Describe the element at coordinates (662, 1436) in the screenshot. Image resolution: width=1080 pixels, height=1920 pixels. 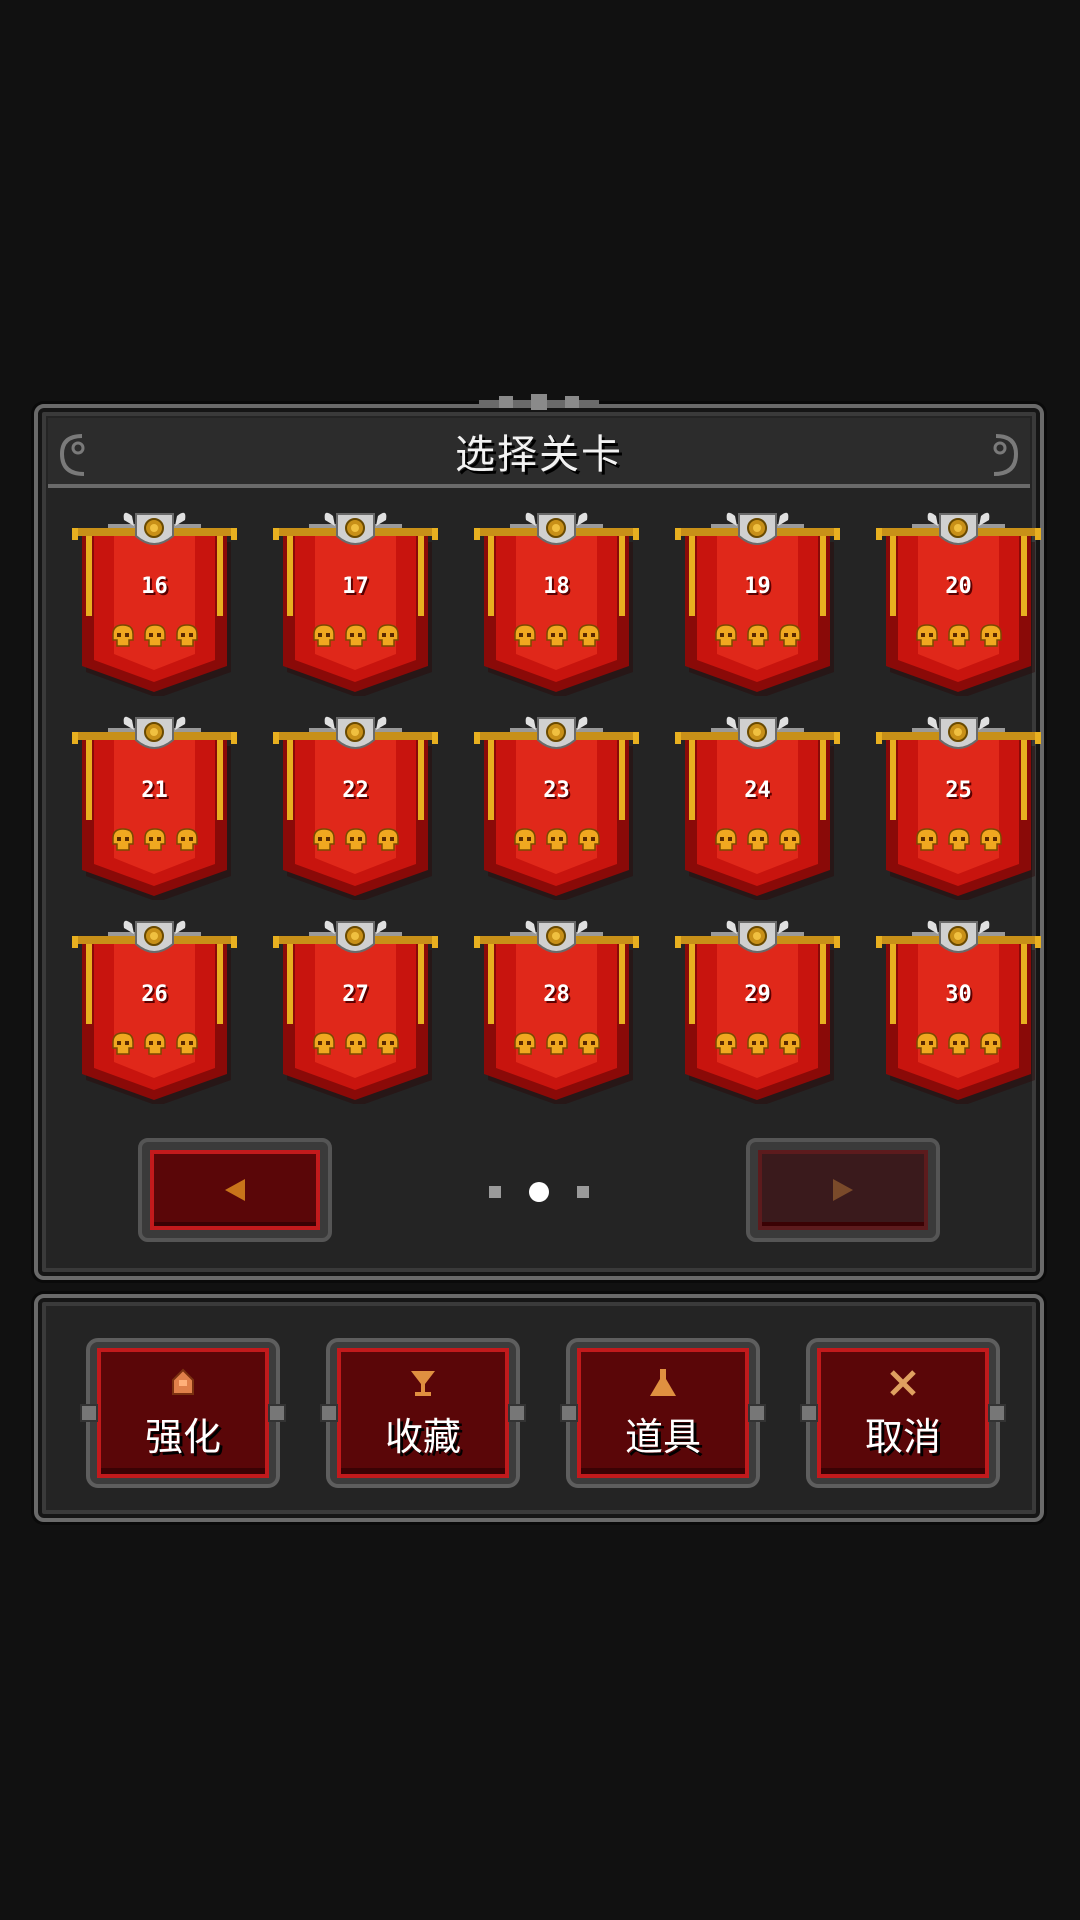
I see `items-label: 道具` at that location.